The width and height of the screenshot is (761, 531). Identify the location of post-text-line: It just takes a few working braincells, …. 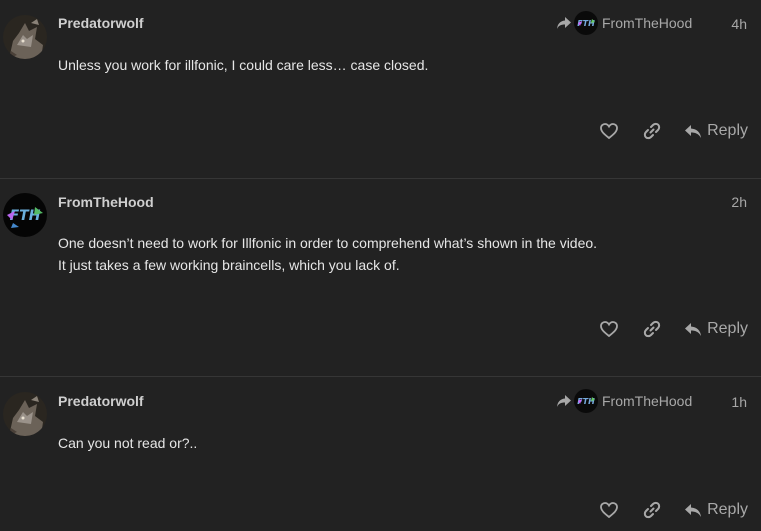
(229, 265).